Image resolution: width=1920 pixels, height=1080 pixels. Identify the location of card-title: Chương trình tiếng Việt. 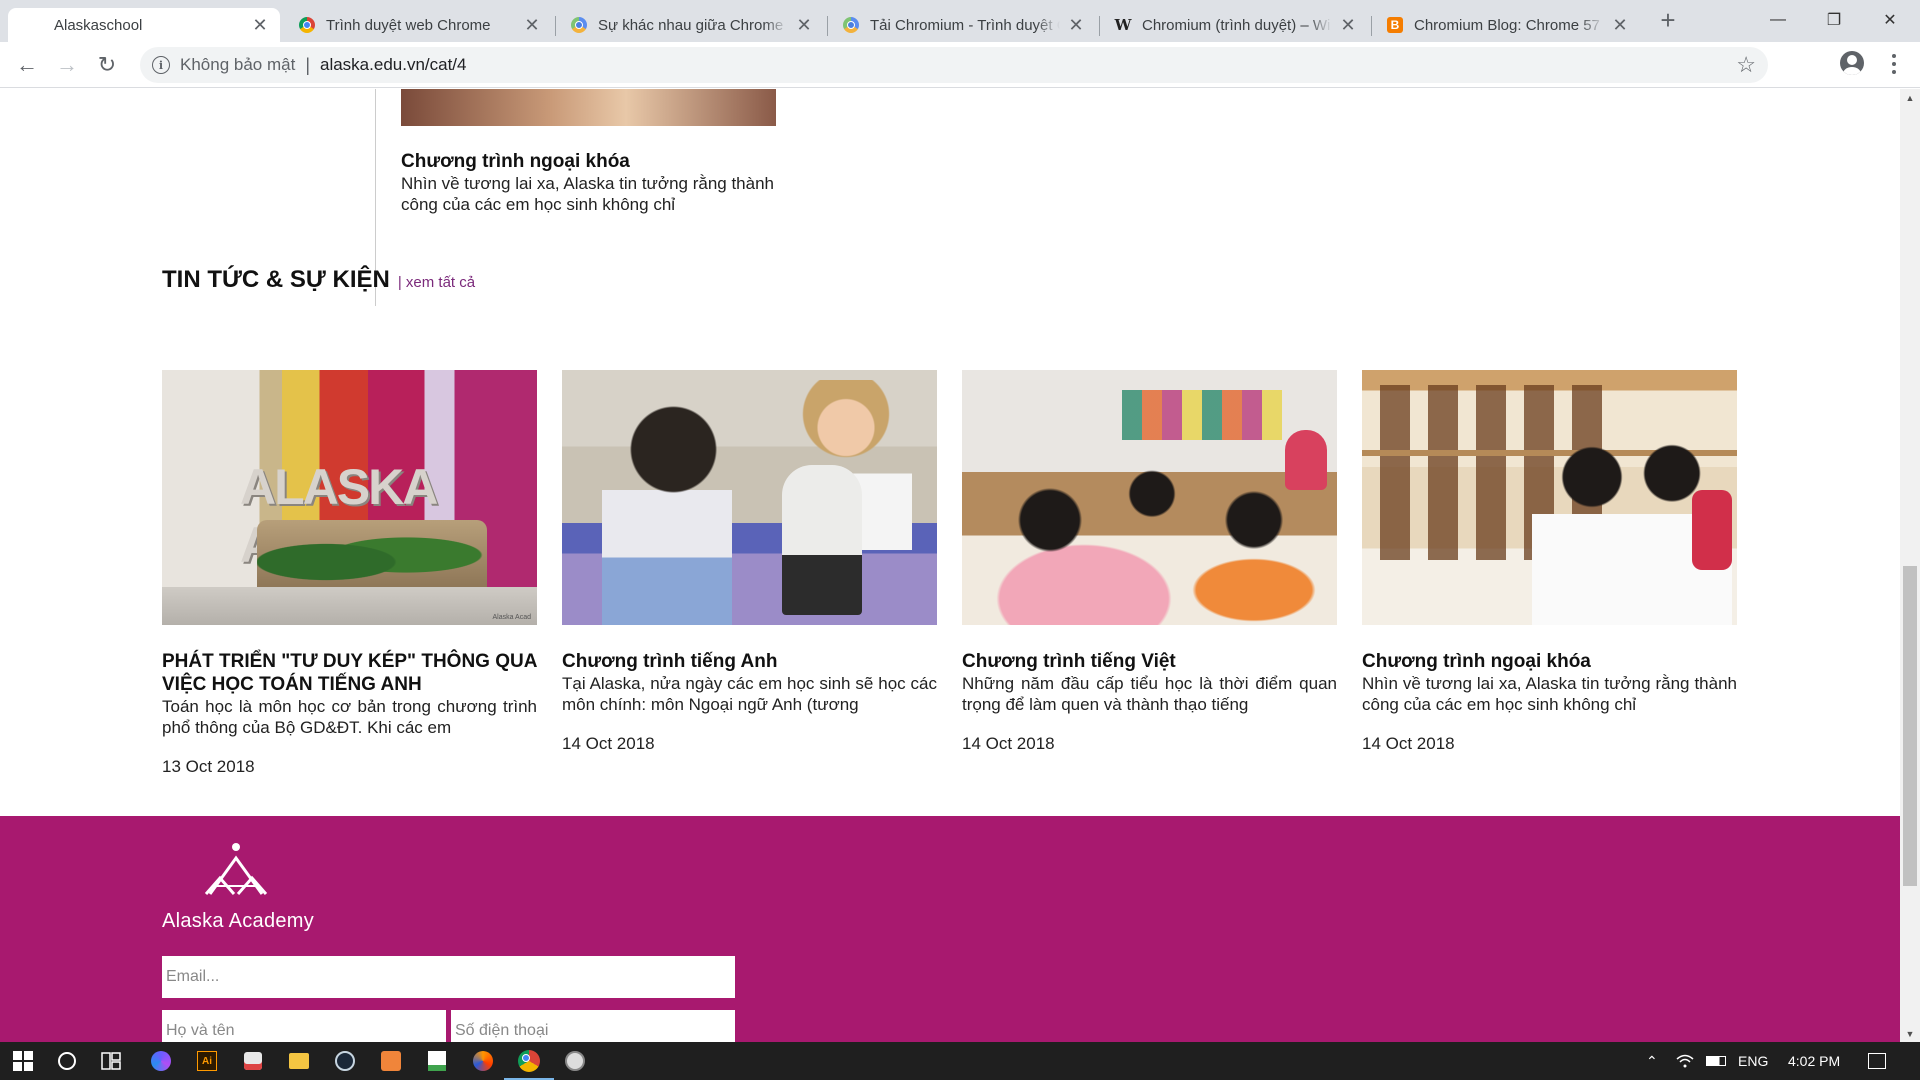
(1149, 661).